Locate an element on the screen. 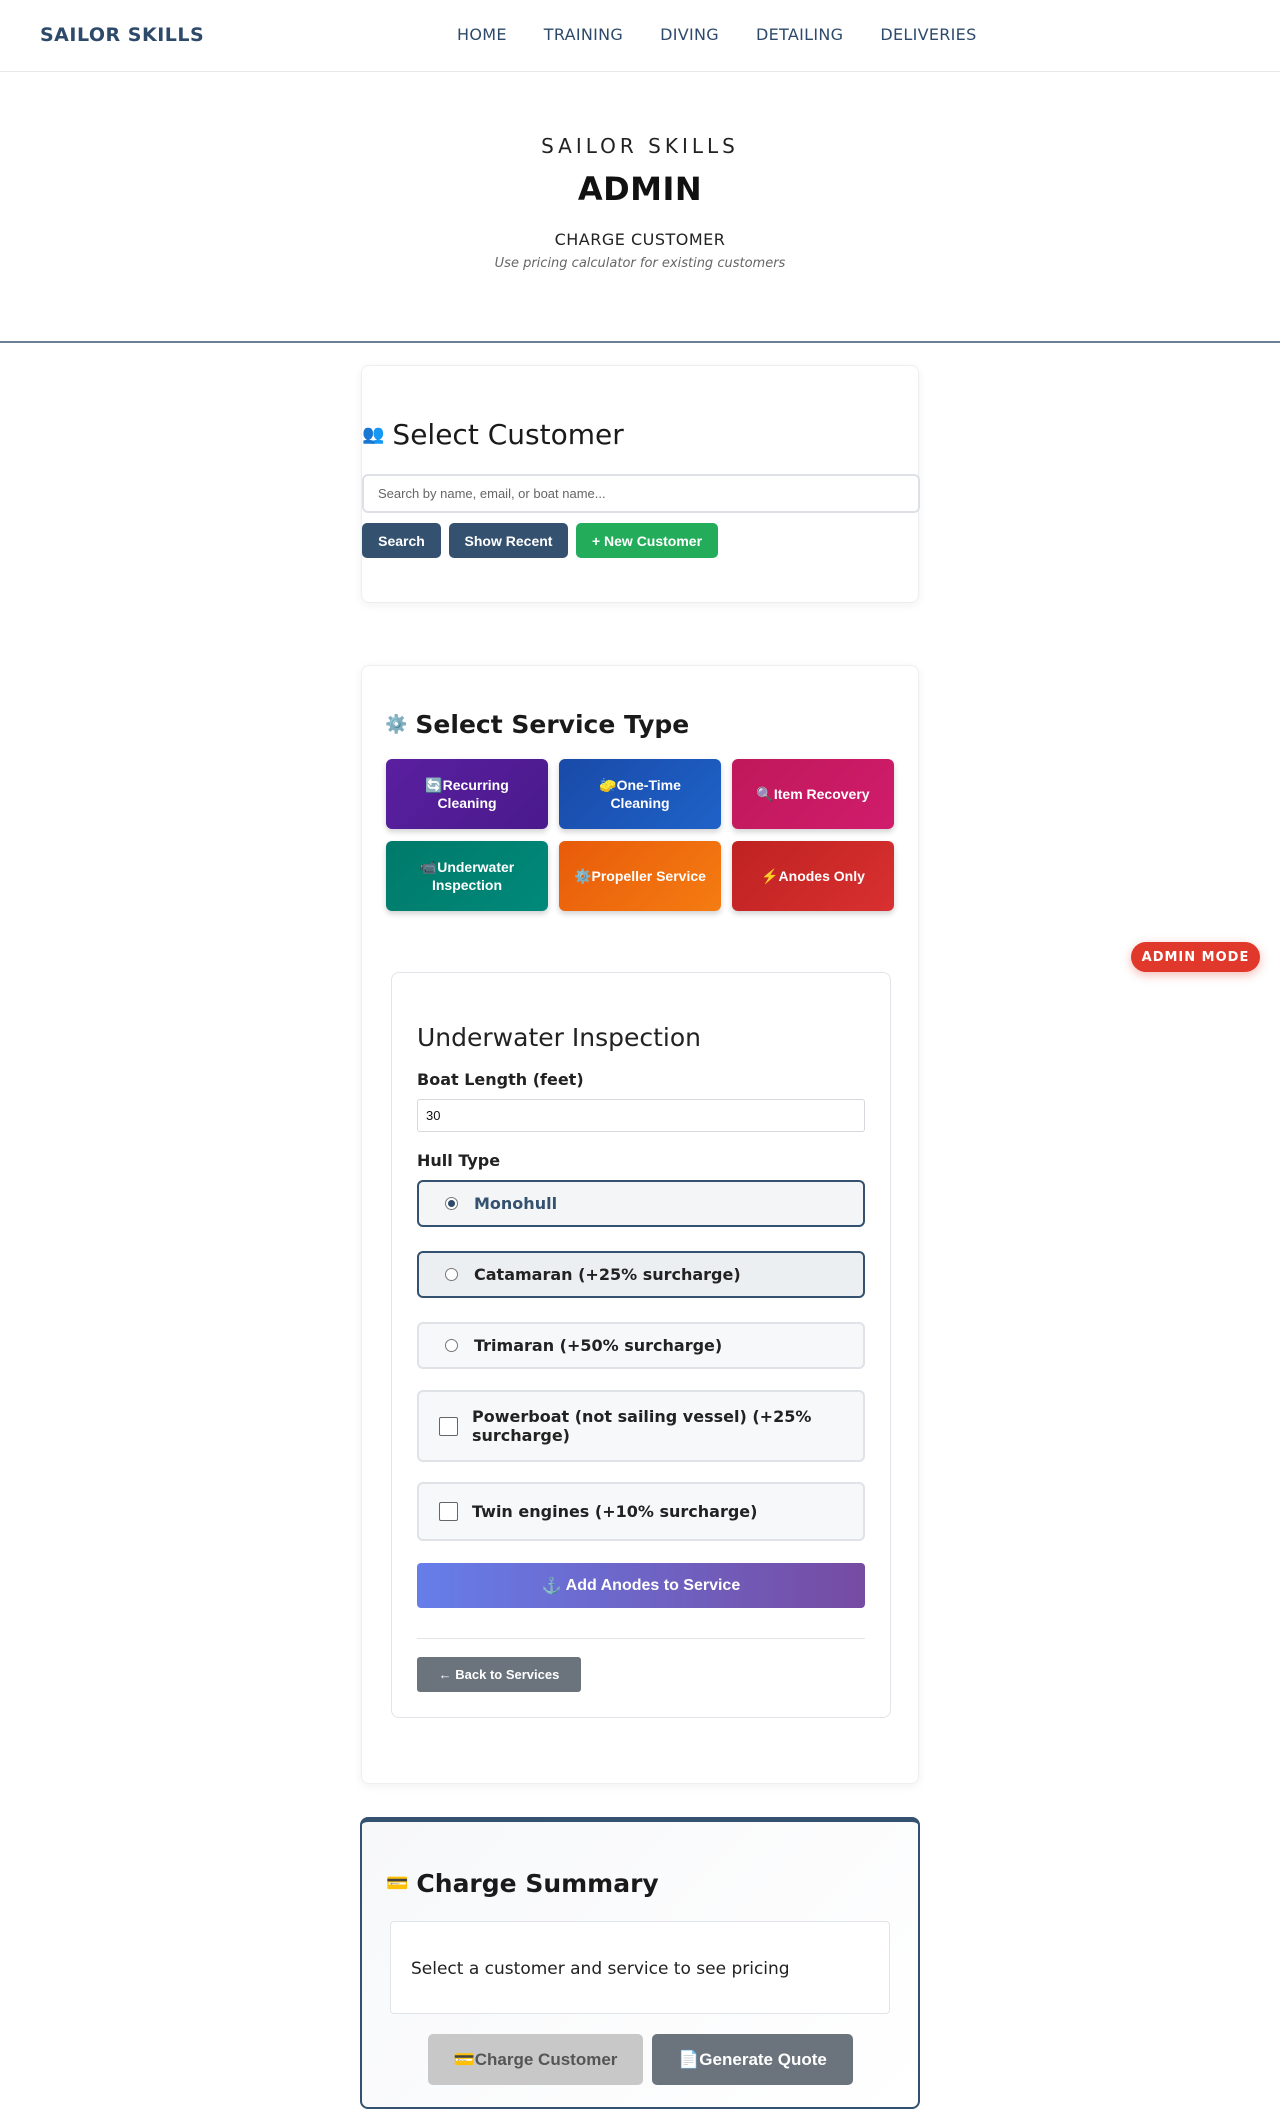 The height and width of the screenshot is (2121, 1280). admin-mode-badge: ADMIN MODE is located at coordinates (1195, 957).